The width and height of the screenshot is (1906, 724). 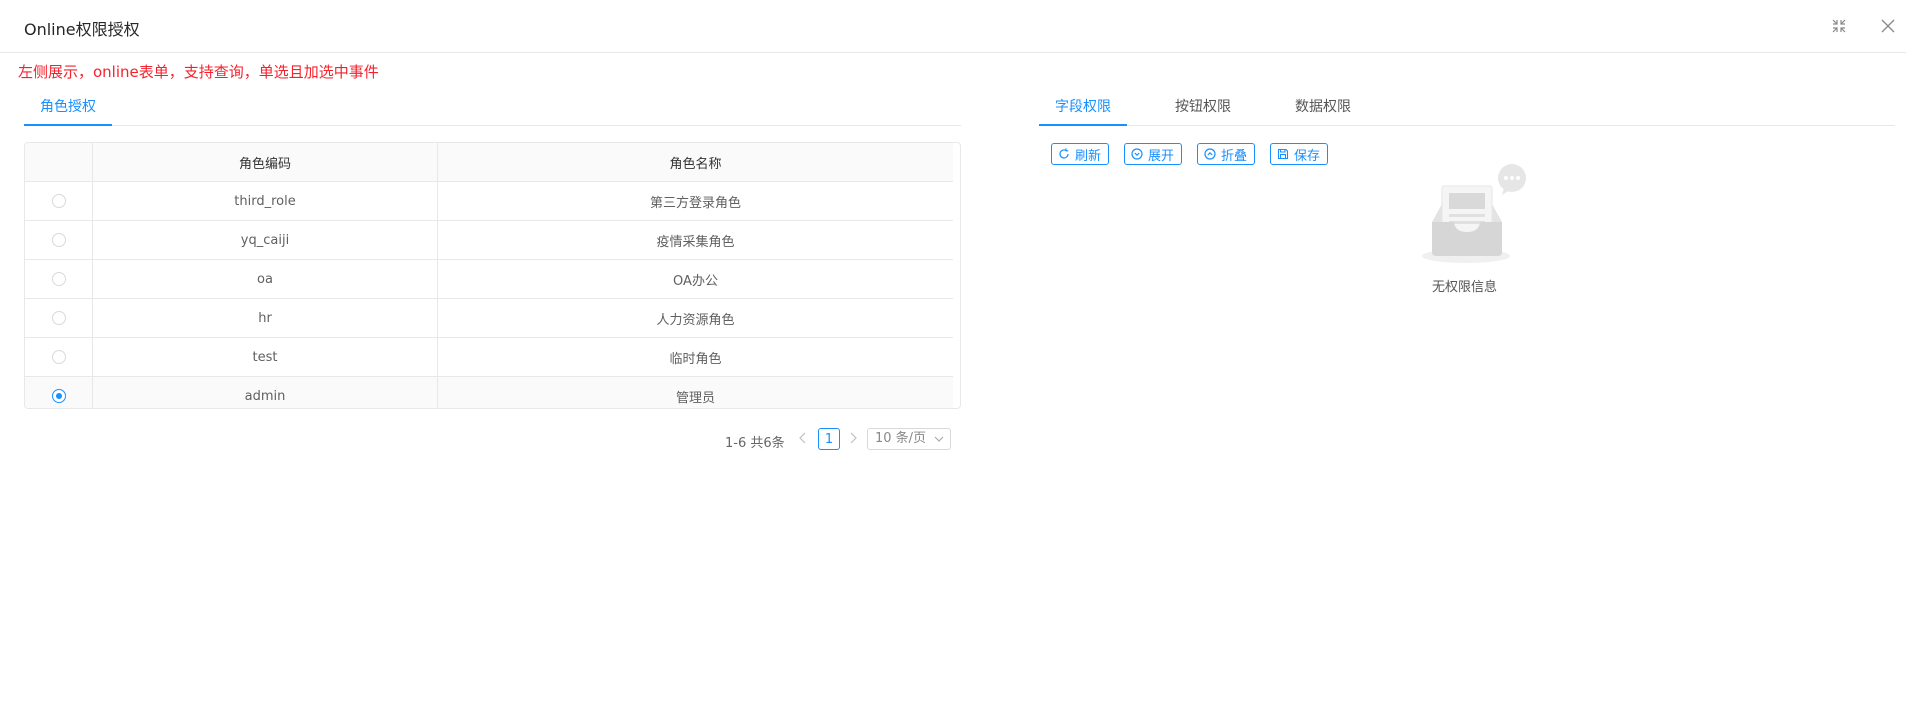 I want to click on page-size-select: 10 条/页, so click(x=909, y=439).